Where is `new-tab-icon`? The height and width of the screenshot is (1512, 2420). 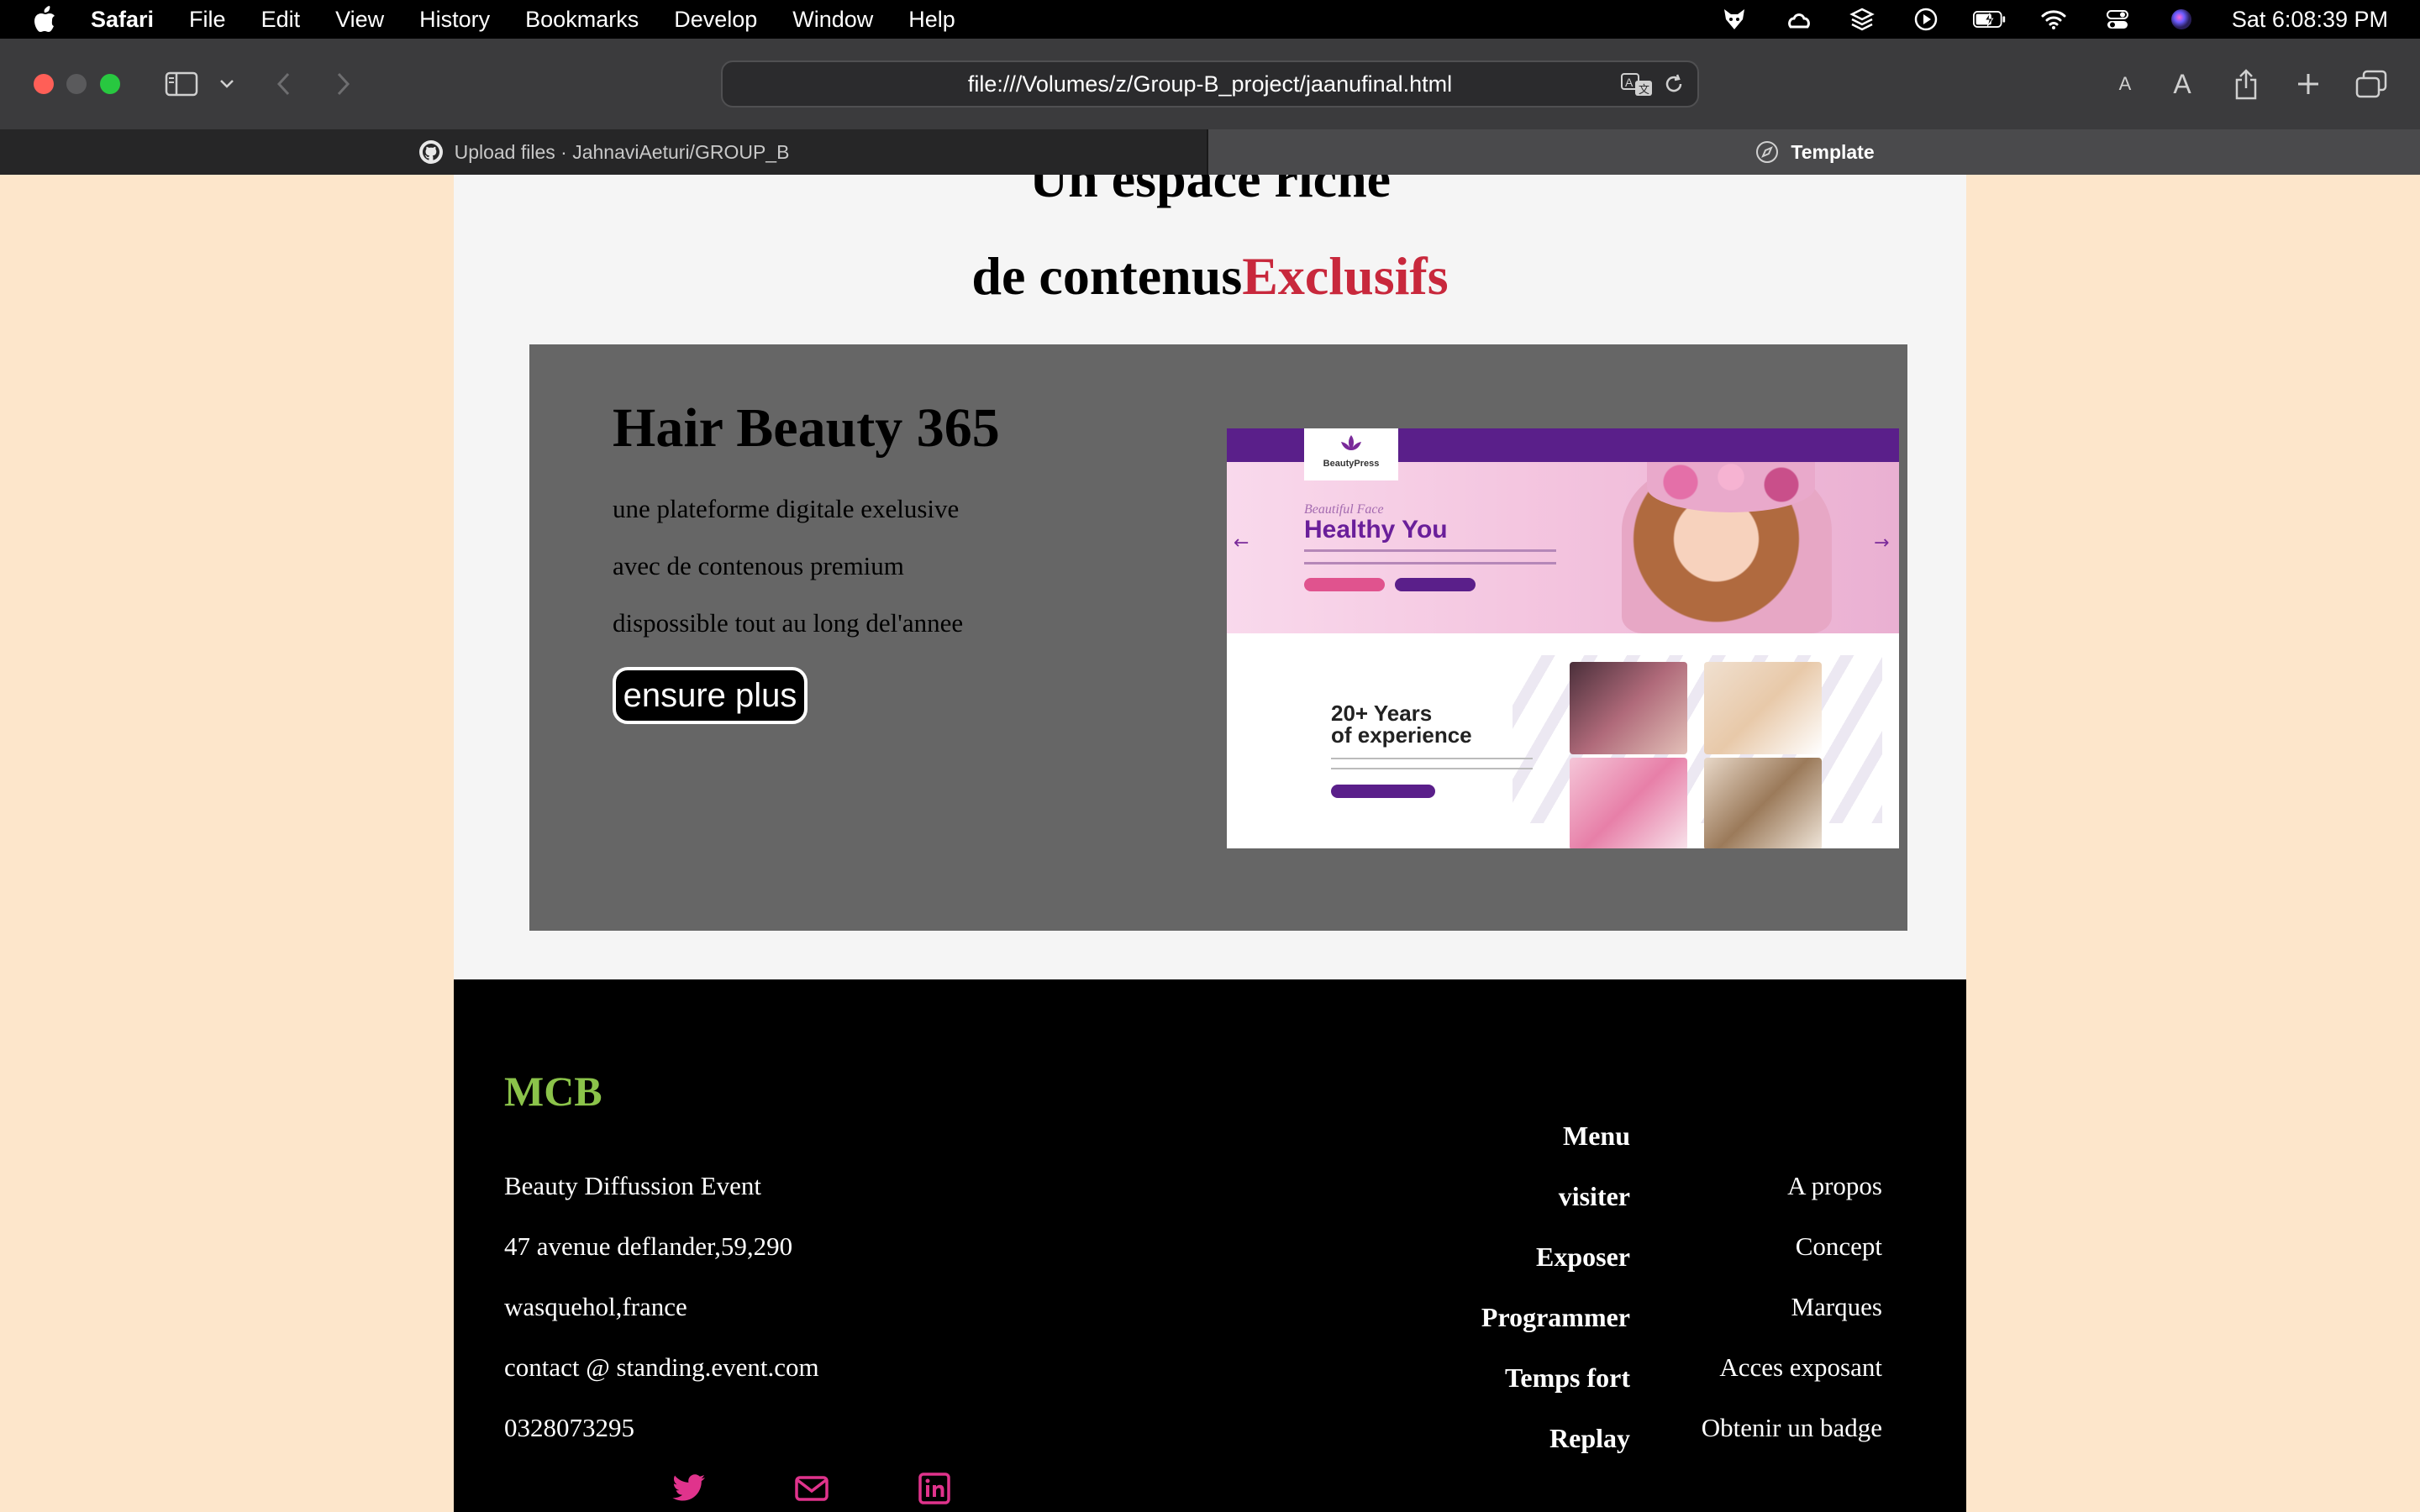
new-tab-icon is located at coordinates (2308, 84).